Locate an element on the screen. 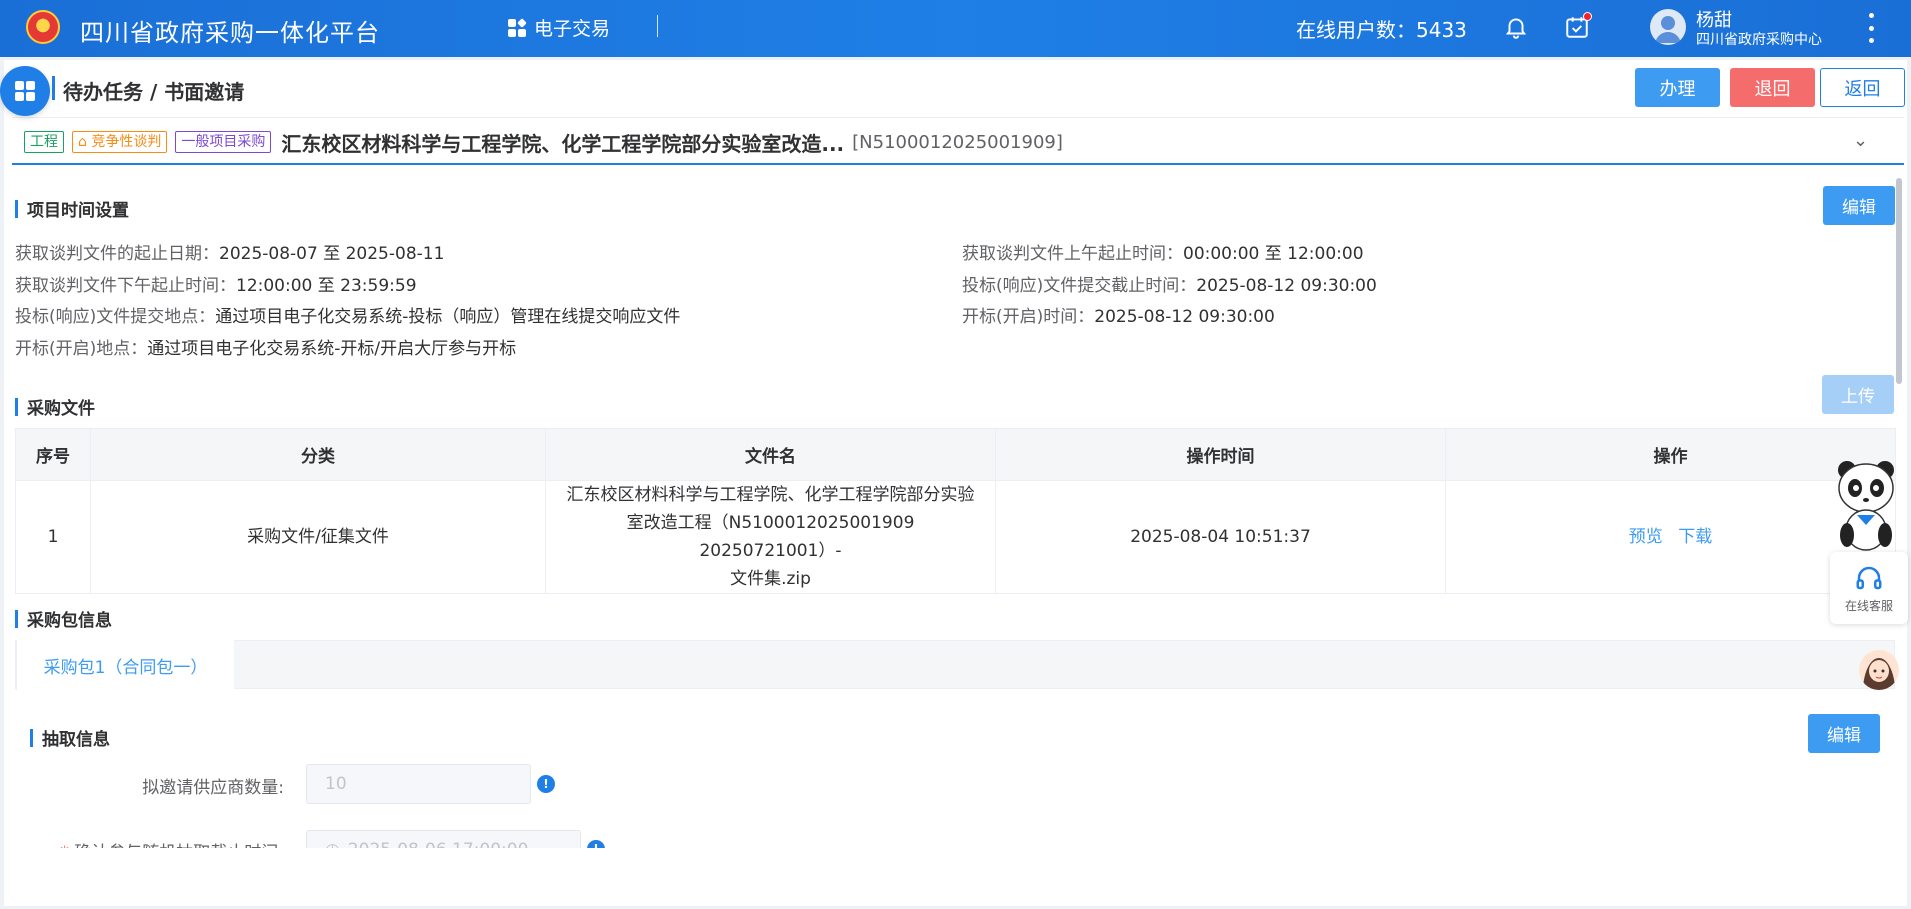 Image resolution: width=1911 pixels, height=909 pixels. field-morning-time: 获取谈判文件上午起止时间：00:00:00 至 12:00:00 is located at coordinates (1163, 254).